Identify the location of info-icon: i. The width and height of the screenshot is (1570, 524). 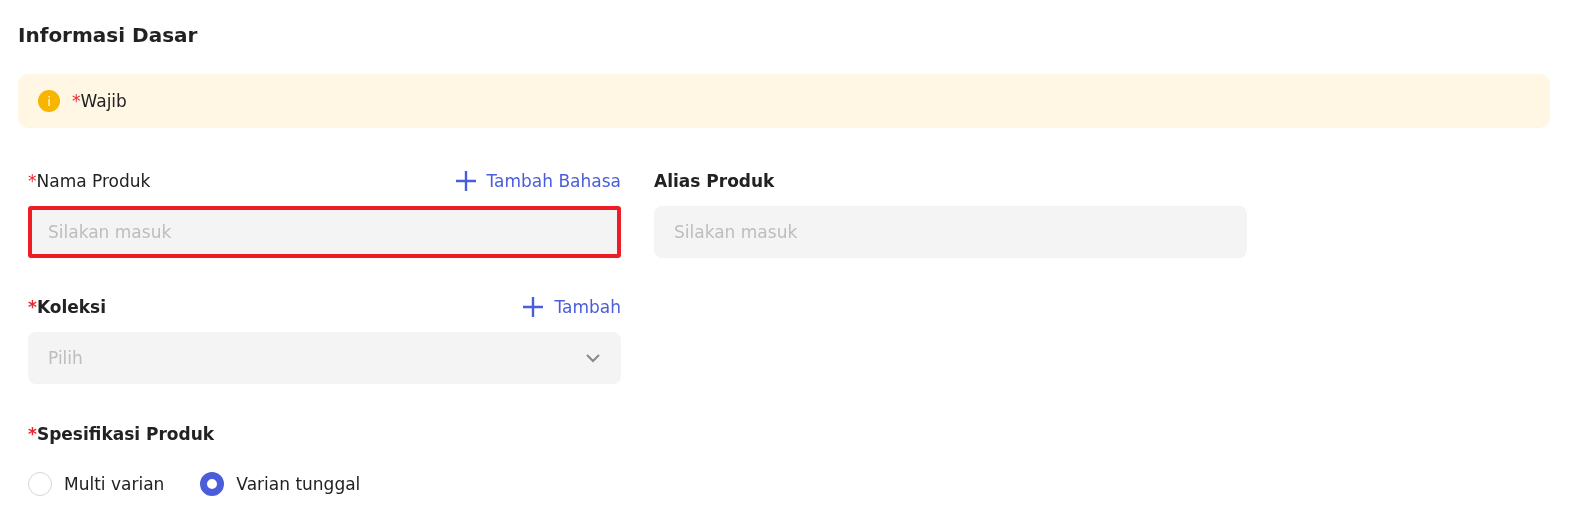
(49, 101).